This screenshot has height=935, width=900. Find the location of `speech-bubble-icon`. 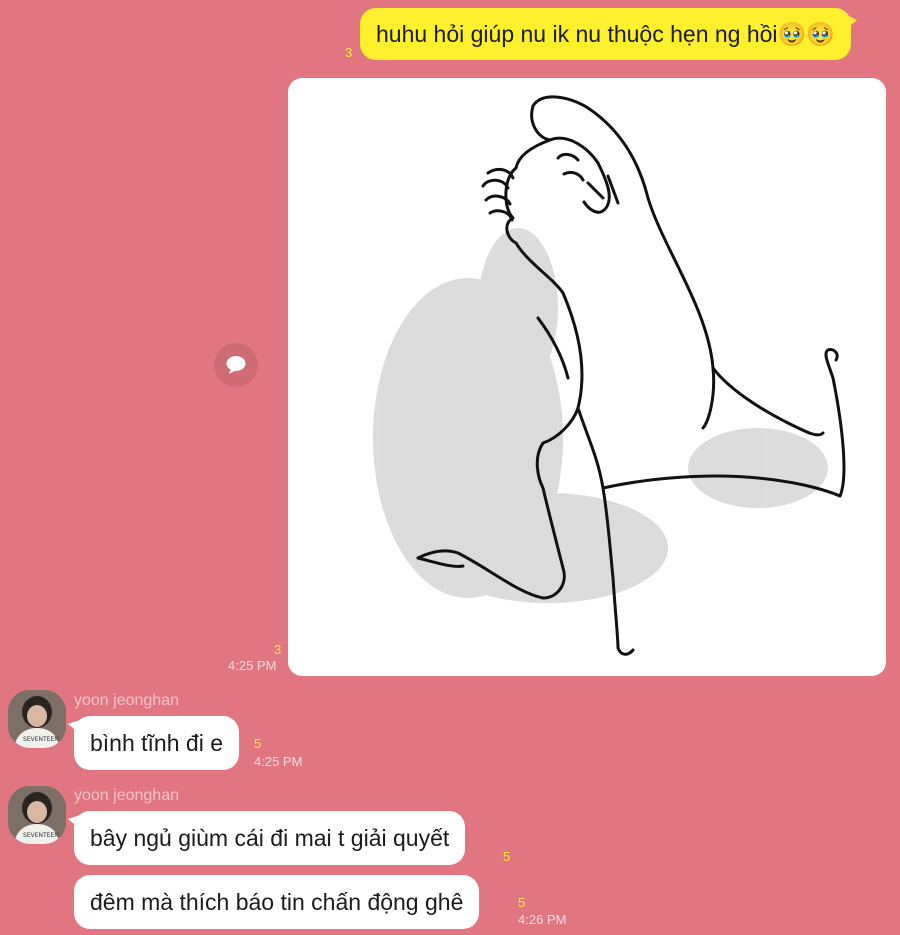

speech-bubble-icon is located at coordinates (236, 365).